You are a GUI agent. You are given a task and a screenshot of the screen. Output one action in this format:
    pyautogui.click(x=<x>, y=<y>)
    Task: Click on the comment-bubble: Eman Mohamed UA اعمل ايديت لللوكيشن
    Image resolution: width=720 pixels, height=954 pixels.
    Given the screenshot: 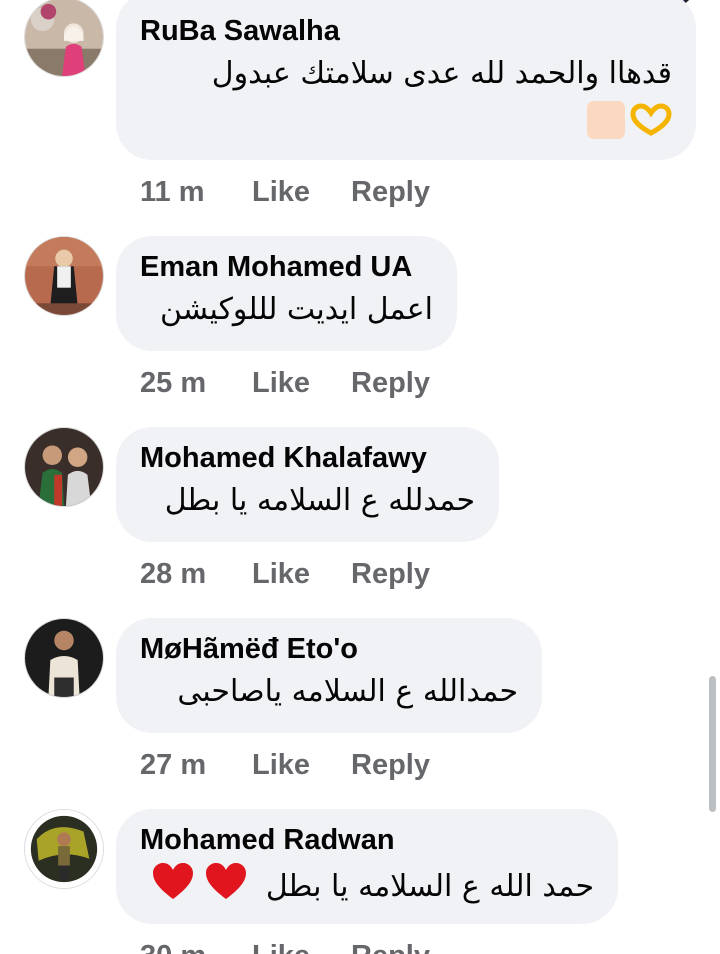 What is the action you would take?
    pyautogui.click(x=286, y=293)
    